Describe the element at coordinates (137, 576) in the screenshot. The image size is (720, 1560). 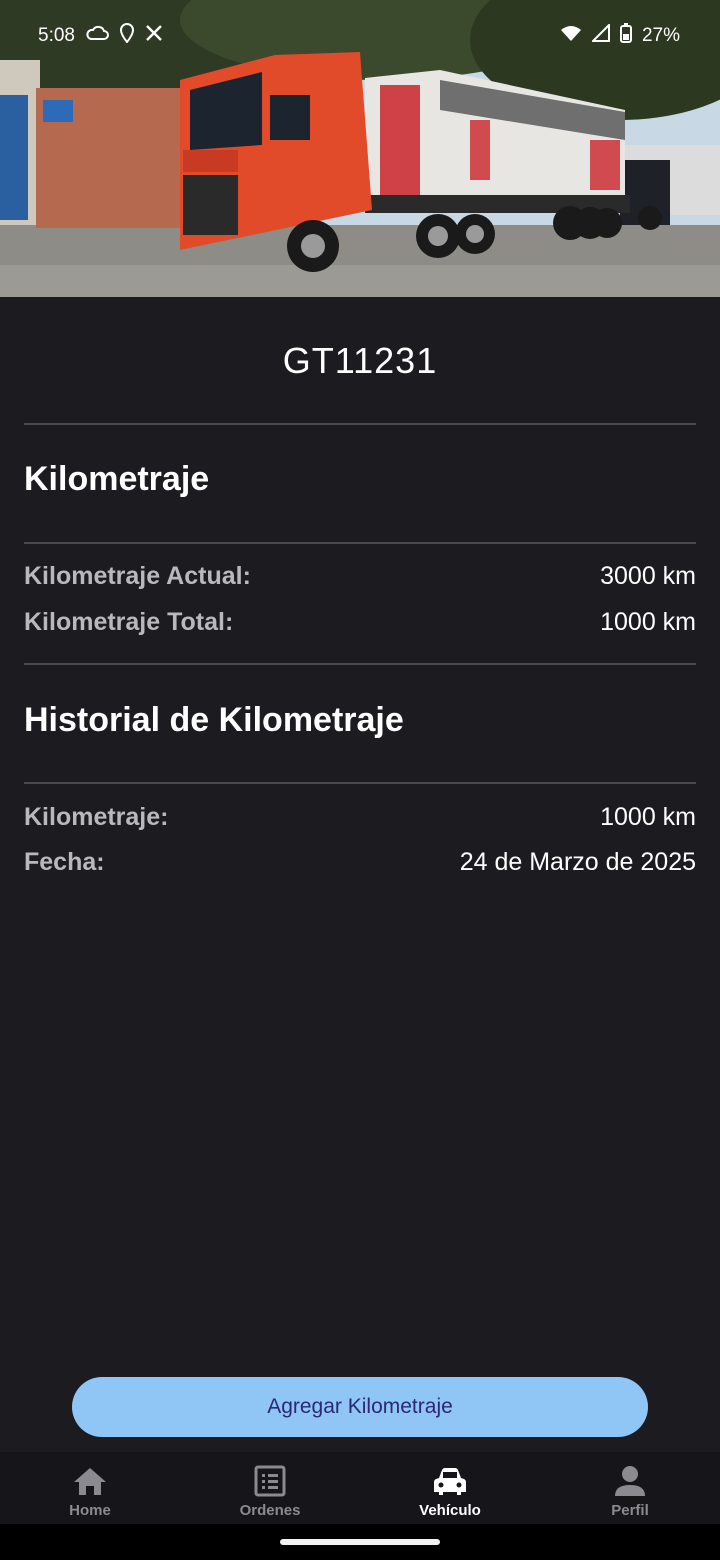
I see `current-mileage-label: Kilometraje Actual:` at that location.